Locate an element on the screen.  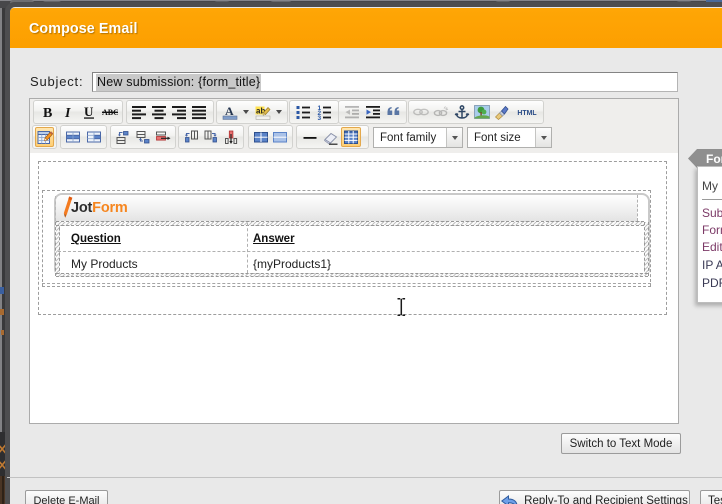
svg-text: I is located at coordinates (67, 113).